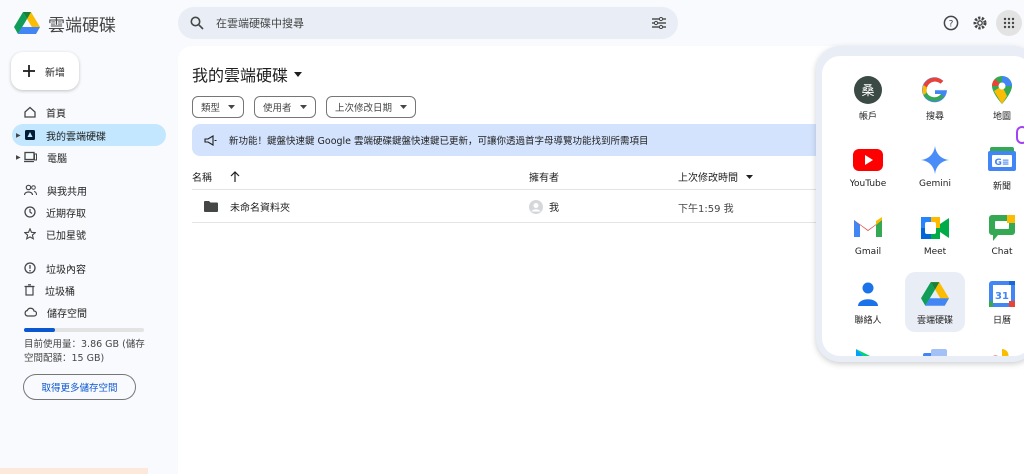 Image resolution: width=1024 pixels, height=474 pixels. I want to click on app-calendar: 31 日曆, so click(998, 302).